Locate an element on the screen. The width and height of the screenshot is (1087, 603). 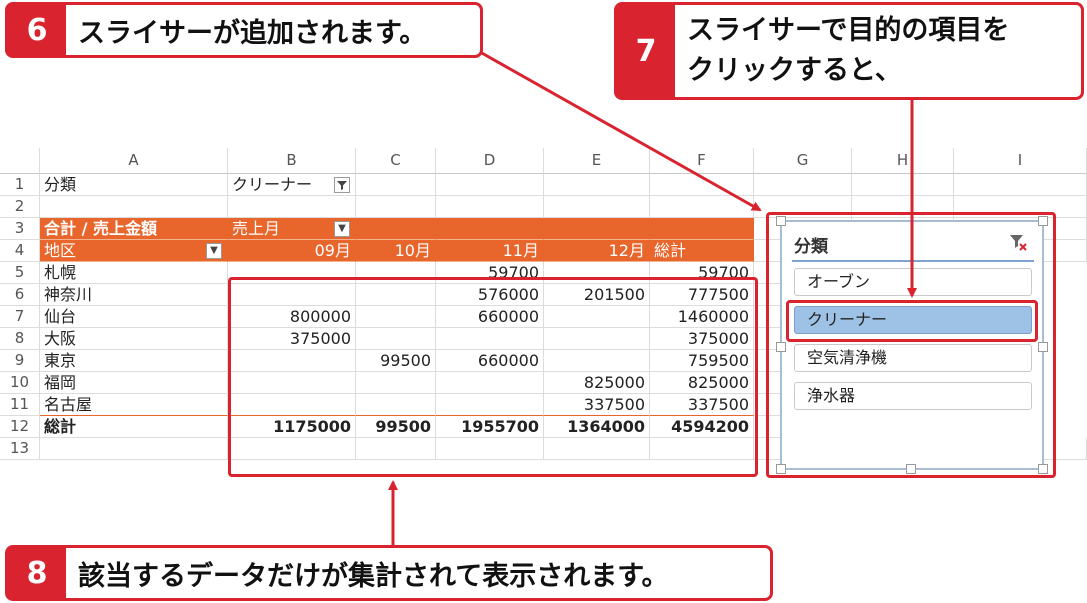
cell-d2 is located at coordinates (490, 207).